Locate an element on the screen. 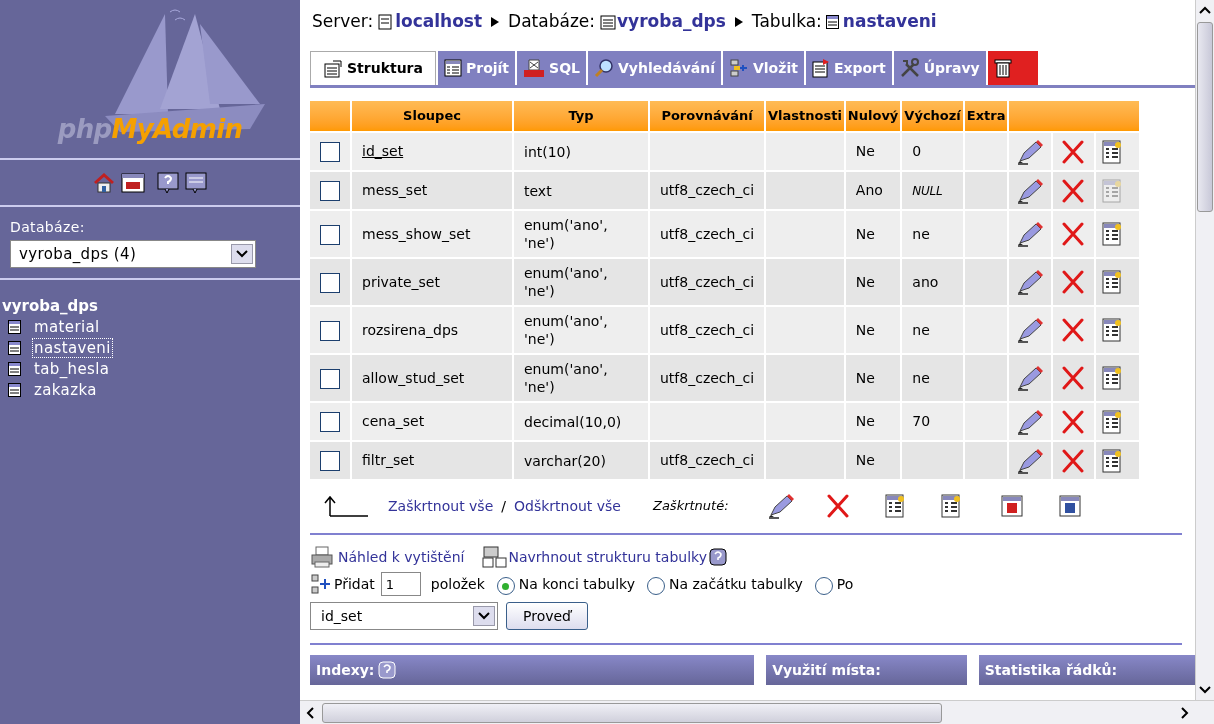 Image resolution: width=1214 pixels, height=724 pixels. primary-key-icon is located at coordinates (894, 506).